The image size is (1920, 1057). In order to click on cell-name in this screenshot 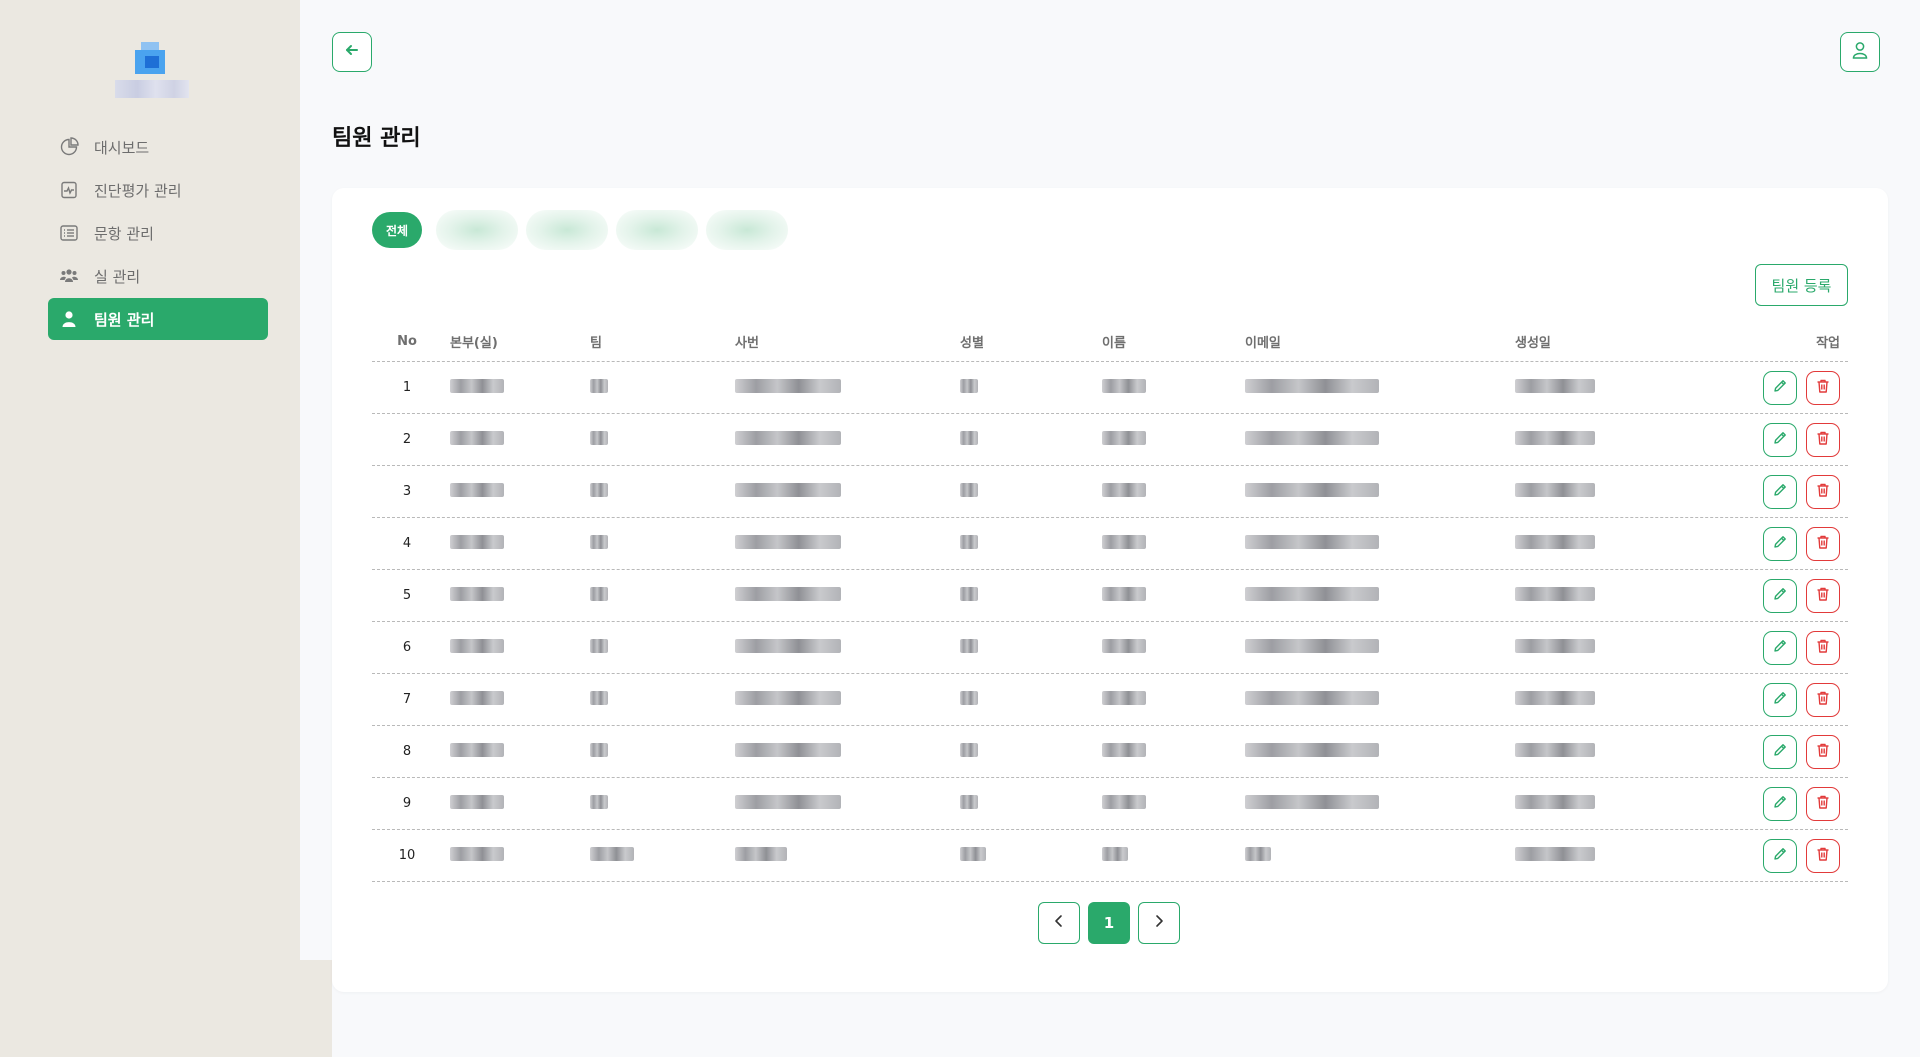, I will do `click(1165, 387)`.